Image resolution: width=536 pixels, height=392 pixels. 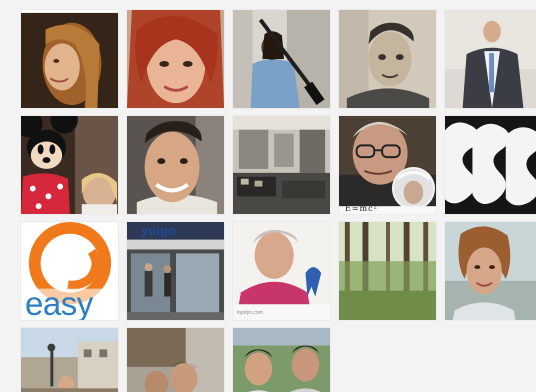 I want to click on photo-tile-boy-portrait, so click(x=387, y=59).